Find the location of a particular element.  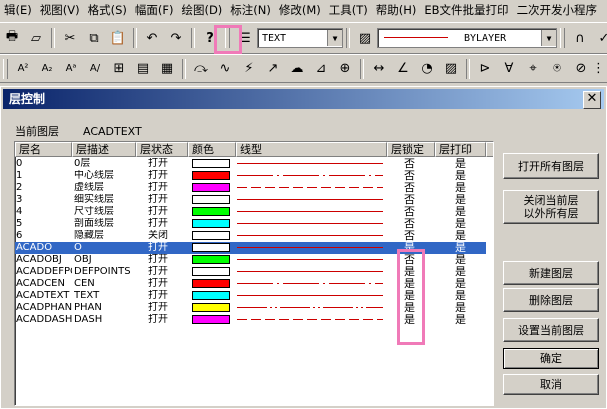

ok-button: 确定 is located at coordinates (551, 358).